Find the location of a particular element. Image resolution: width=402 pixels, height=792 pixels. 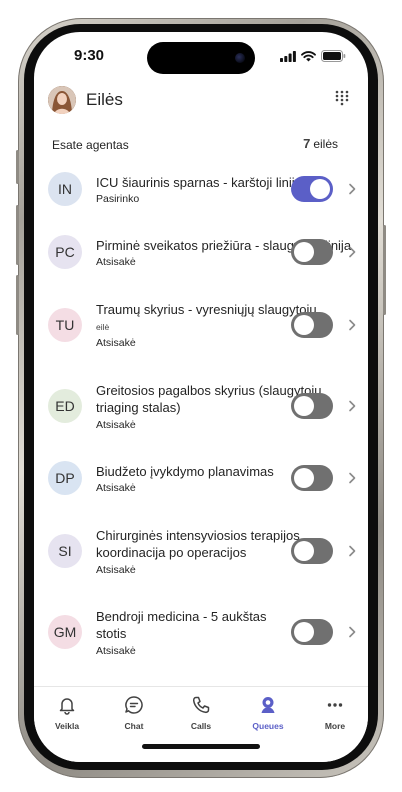

queue-status: Pasirinko is located at coordinates (118, 199).